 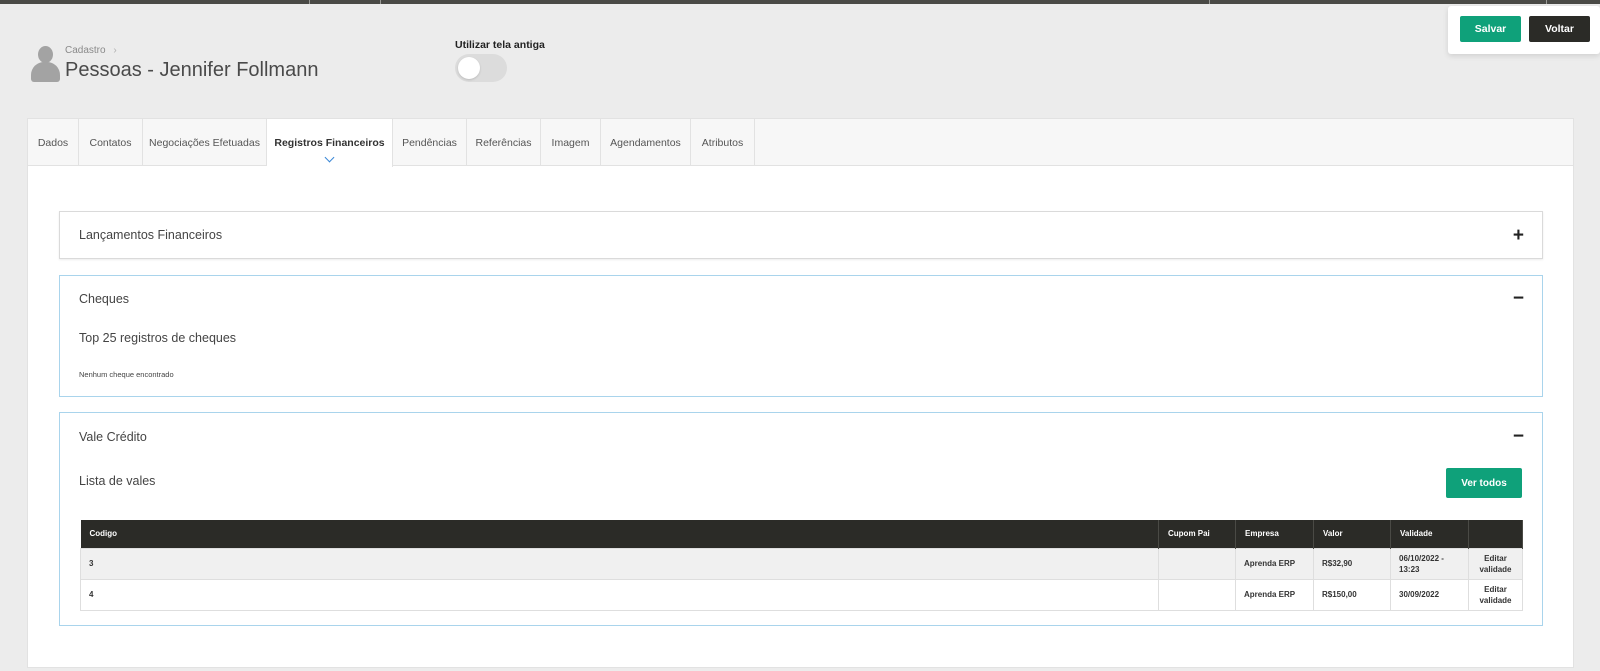 I want to click on old-screen-toggle-group: Utilizar tela antiga, so click(x=500, y=60).